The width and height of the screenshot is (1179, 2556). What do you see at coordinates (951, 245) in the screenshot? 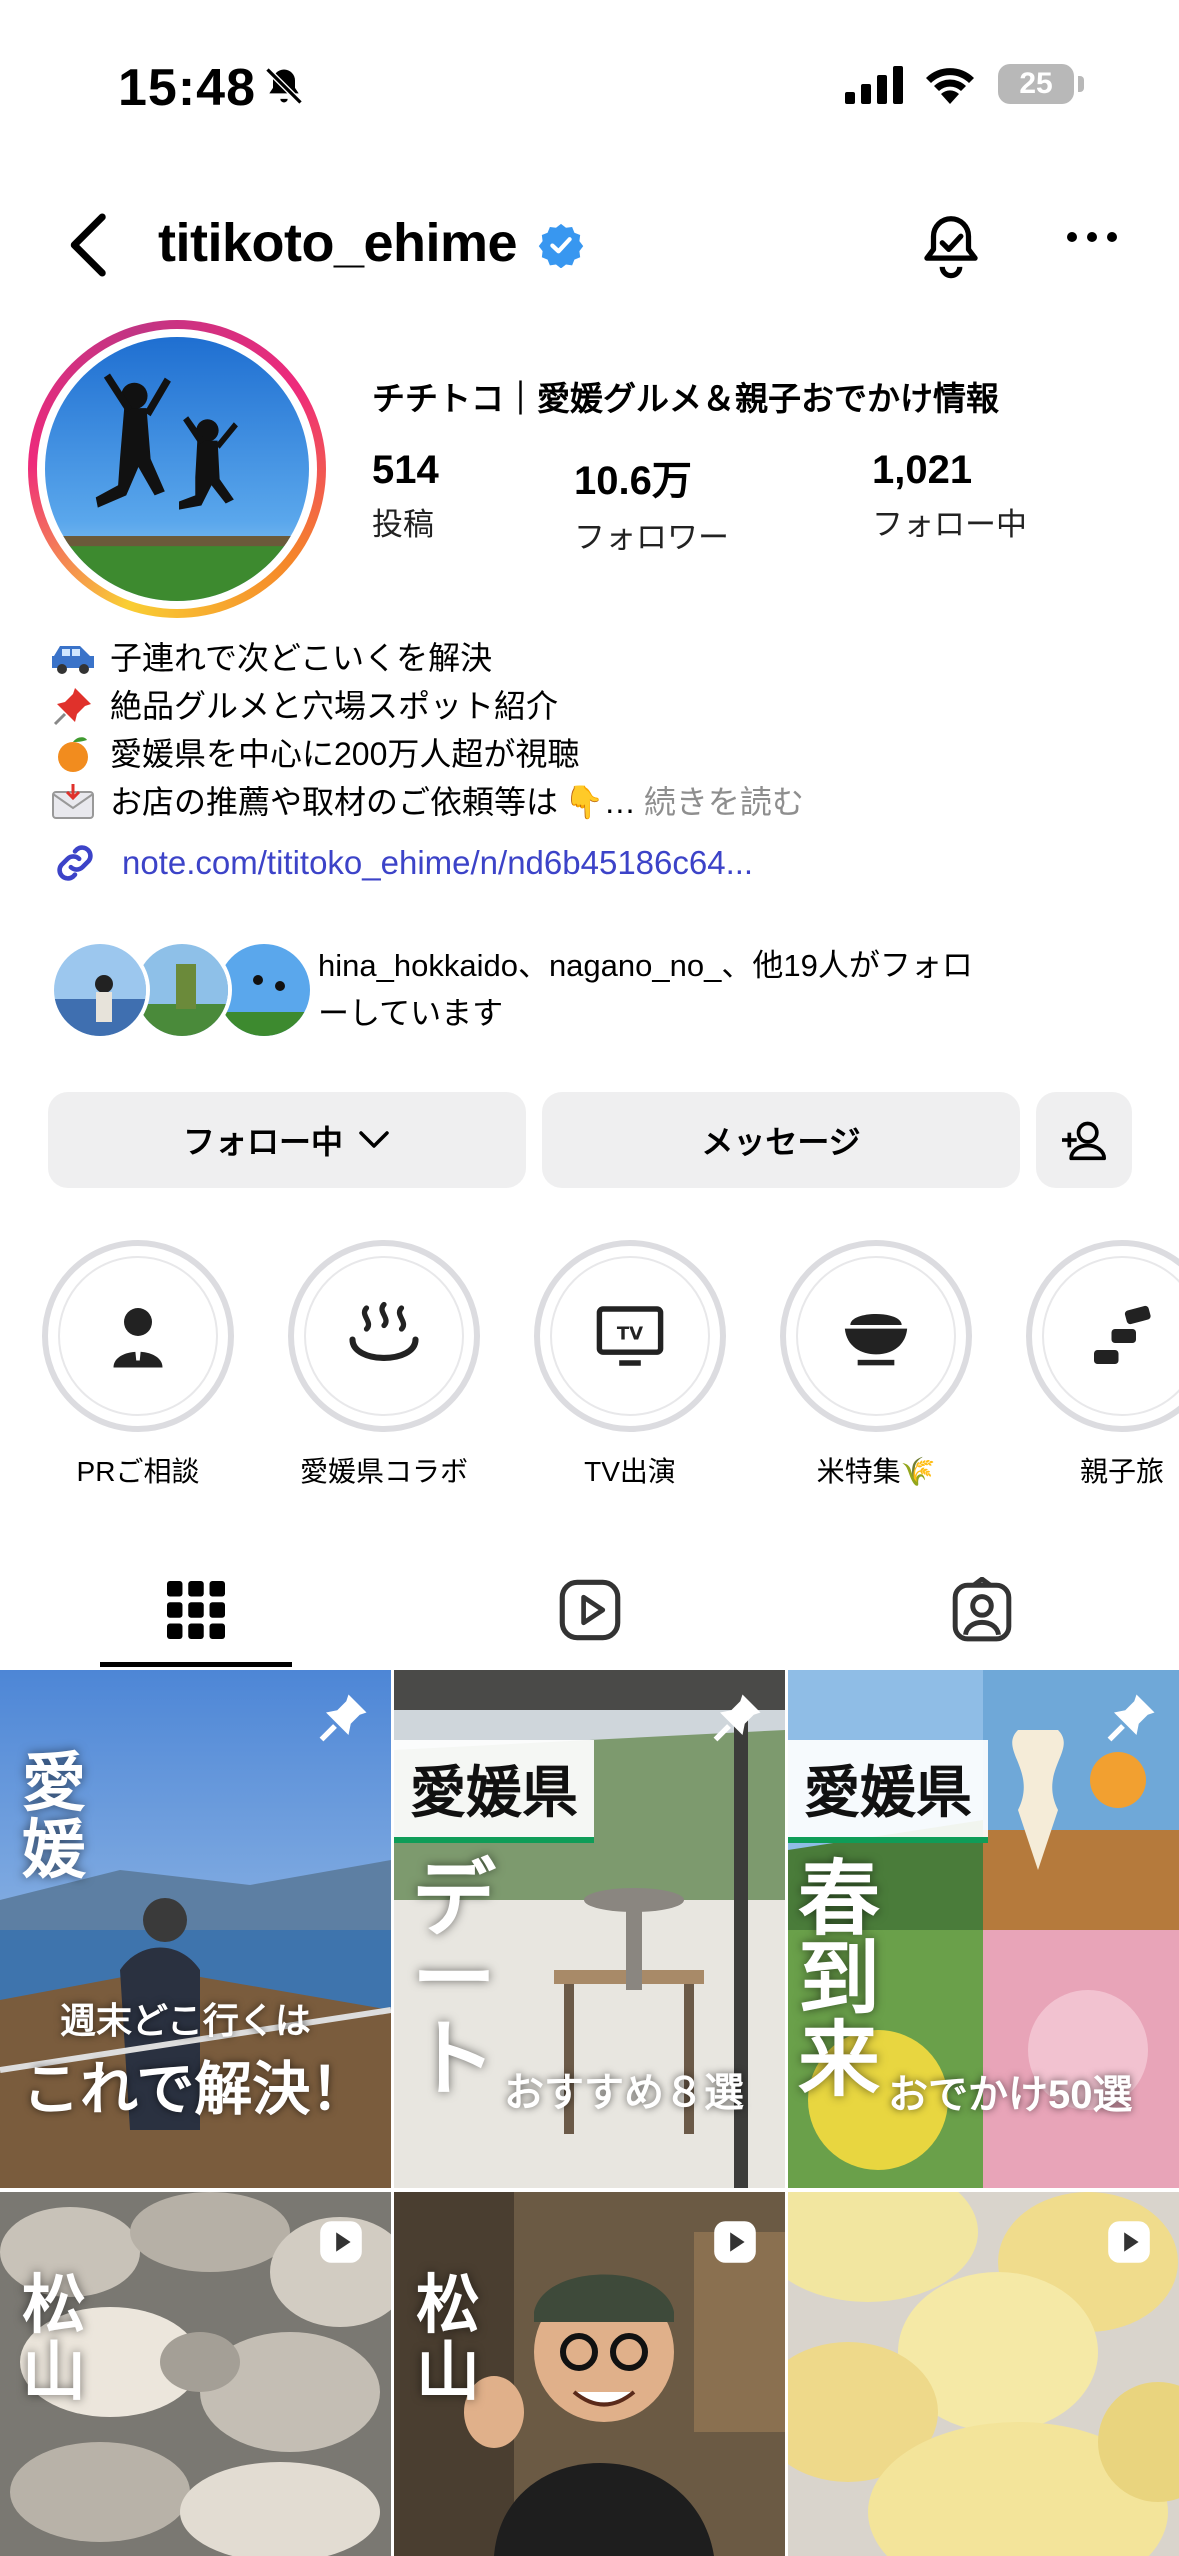
I see `notification-bell-icon` at bounding box center [951, 245].